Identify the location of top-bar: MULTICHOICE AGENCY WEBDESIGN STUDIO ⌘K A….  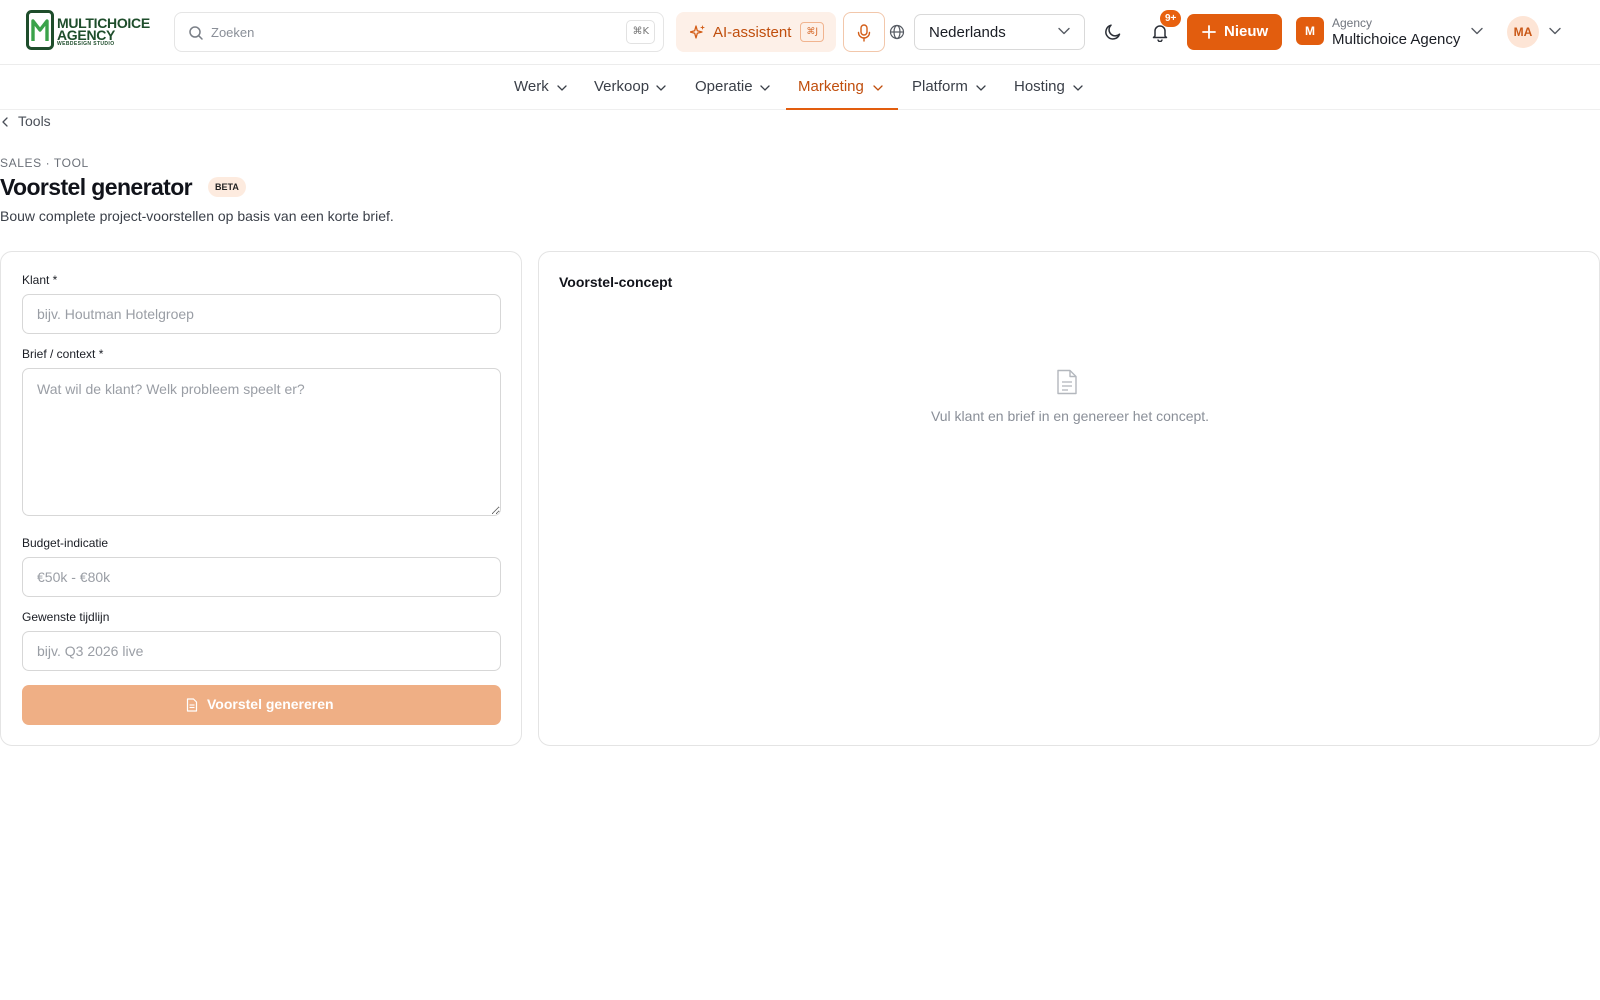
(800, 32).